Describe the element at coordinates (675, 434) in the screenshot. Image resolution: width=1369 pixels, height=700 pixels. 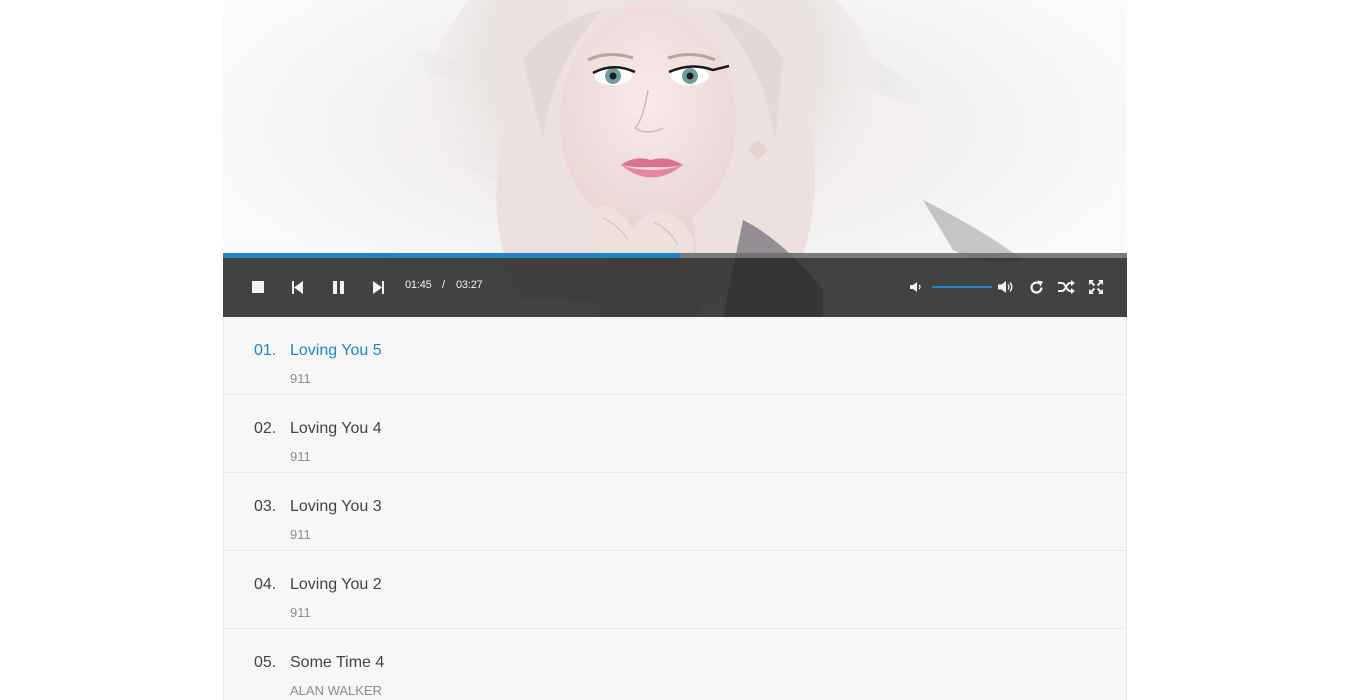
I see `playlist-item: 02. Loving You 4 911` at that location.